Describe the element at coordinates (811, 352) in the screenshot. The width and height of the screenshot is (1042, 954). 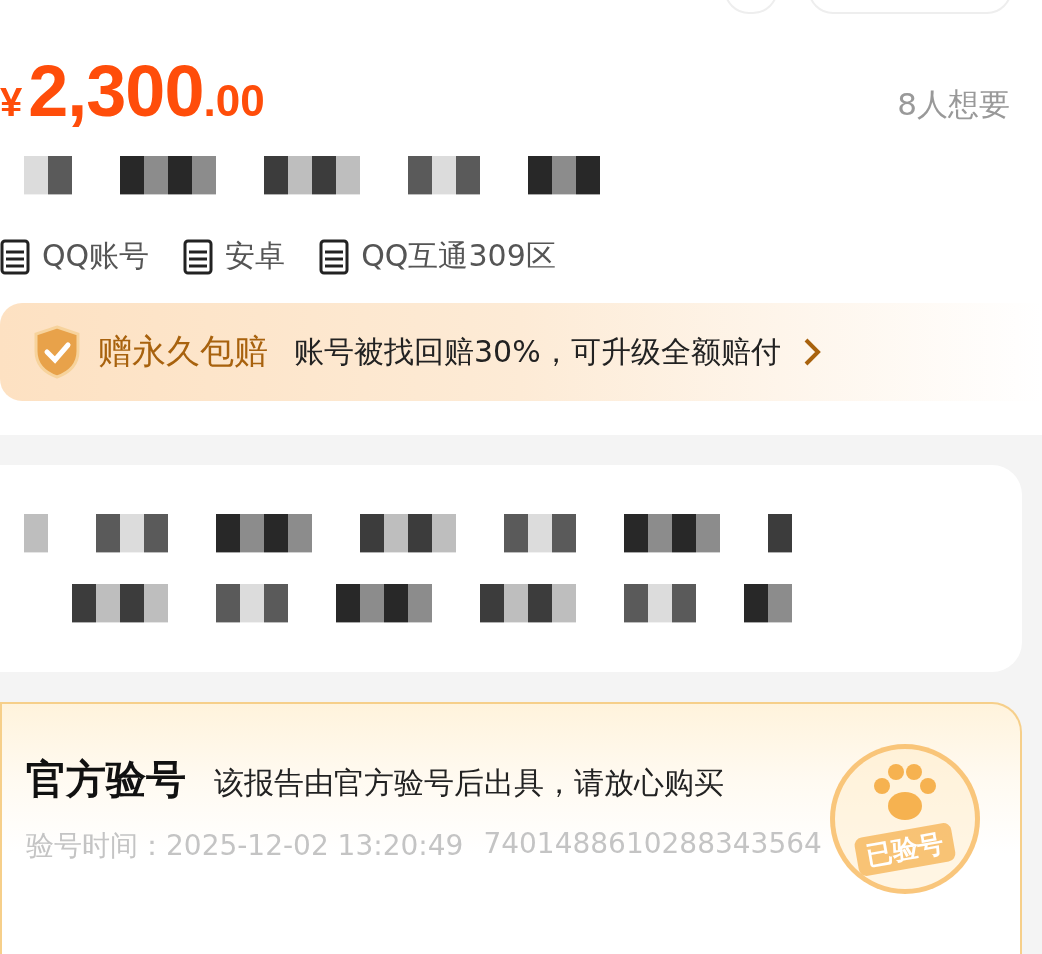
I see `chevron-right-icon` at that location.